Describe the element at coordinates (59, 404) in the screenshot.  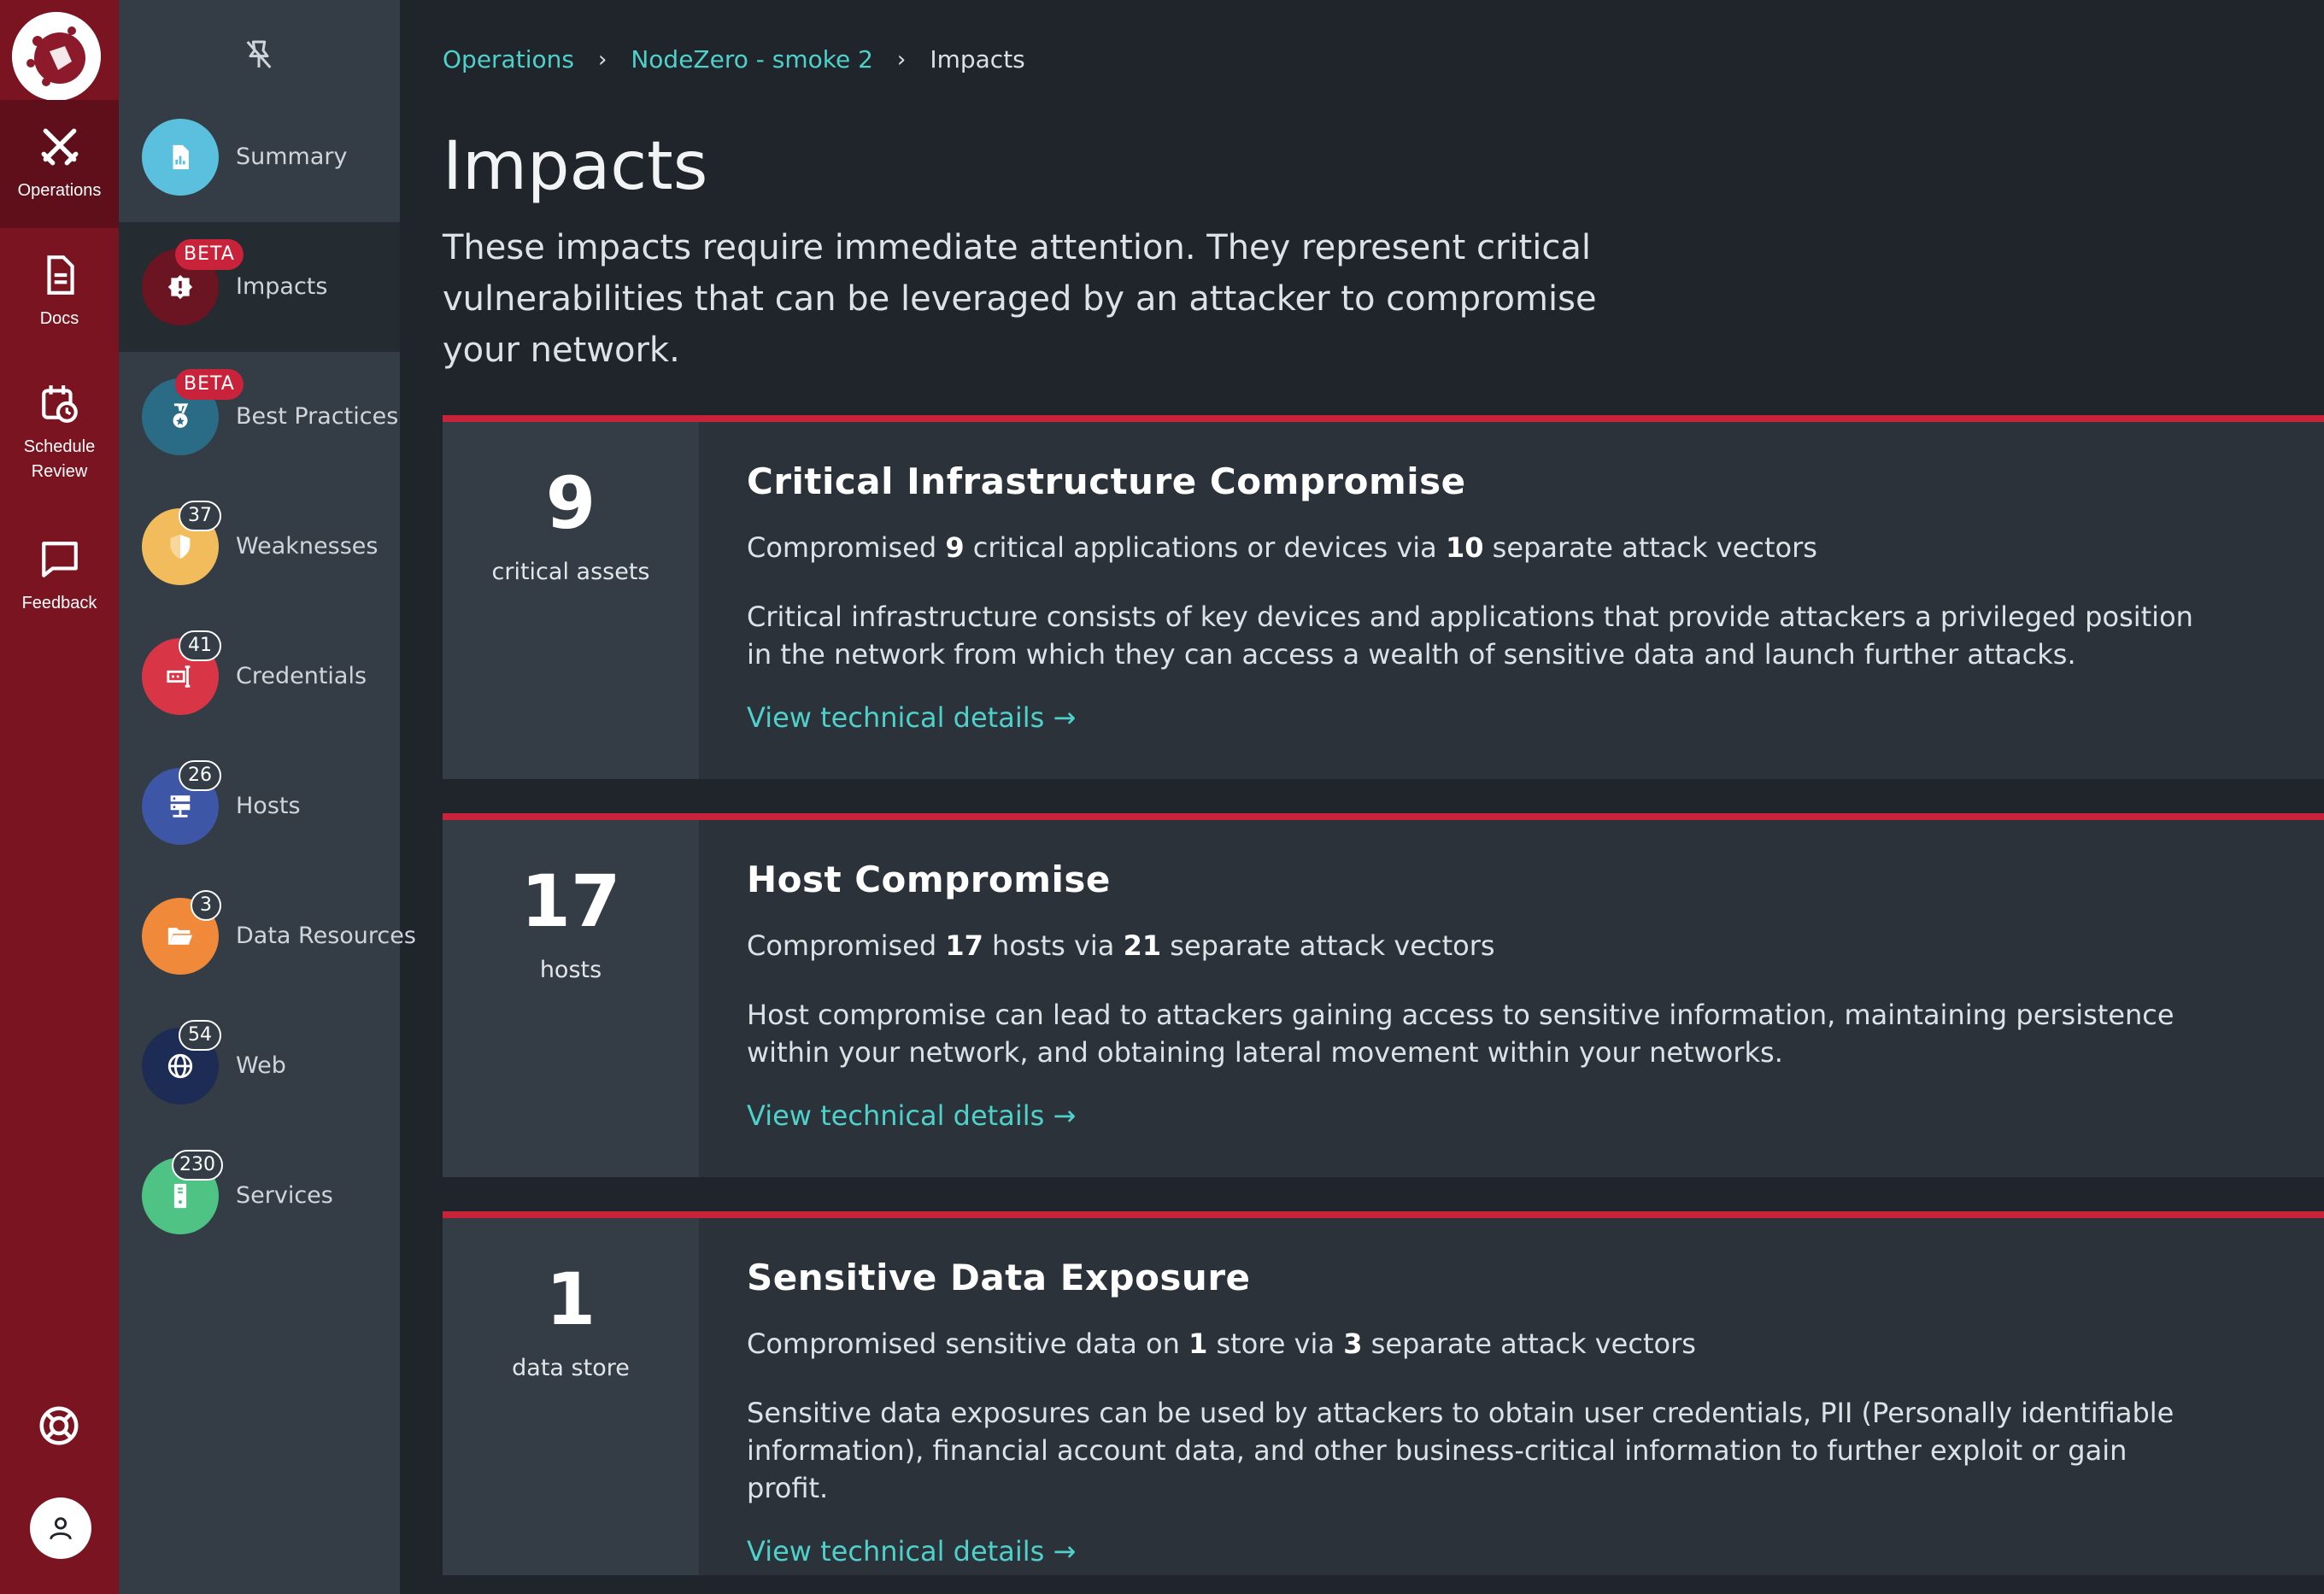
I see `calendar-clock-icon` at that location.